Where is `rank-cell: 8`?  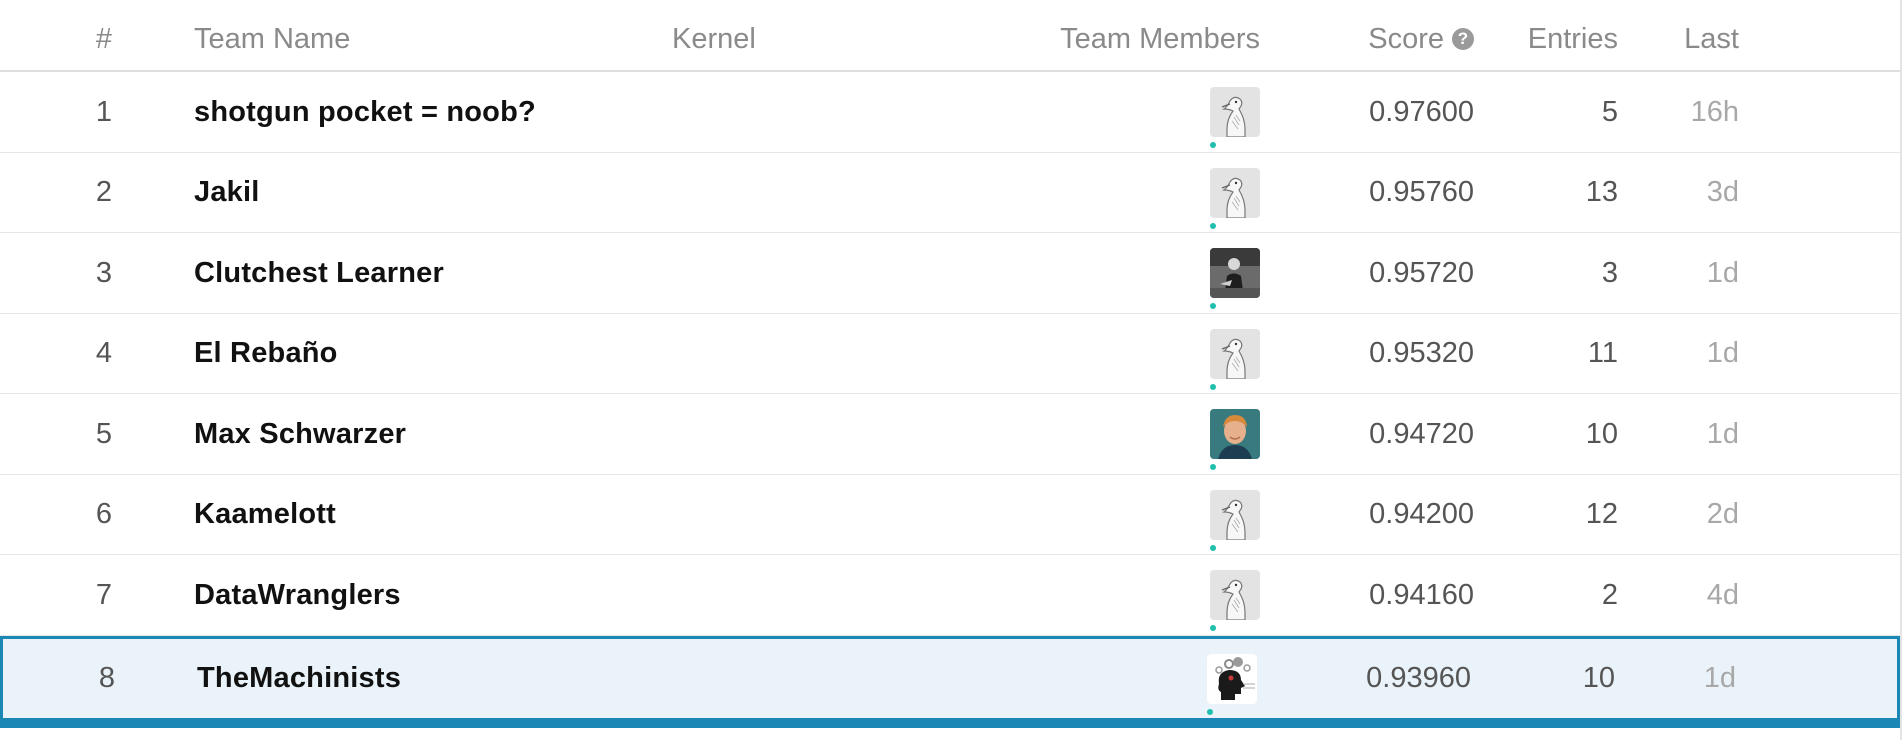
rank-cell: 8 is located at coordinates (107, 678).